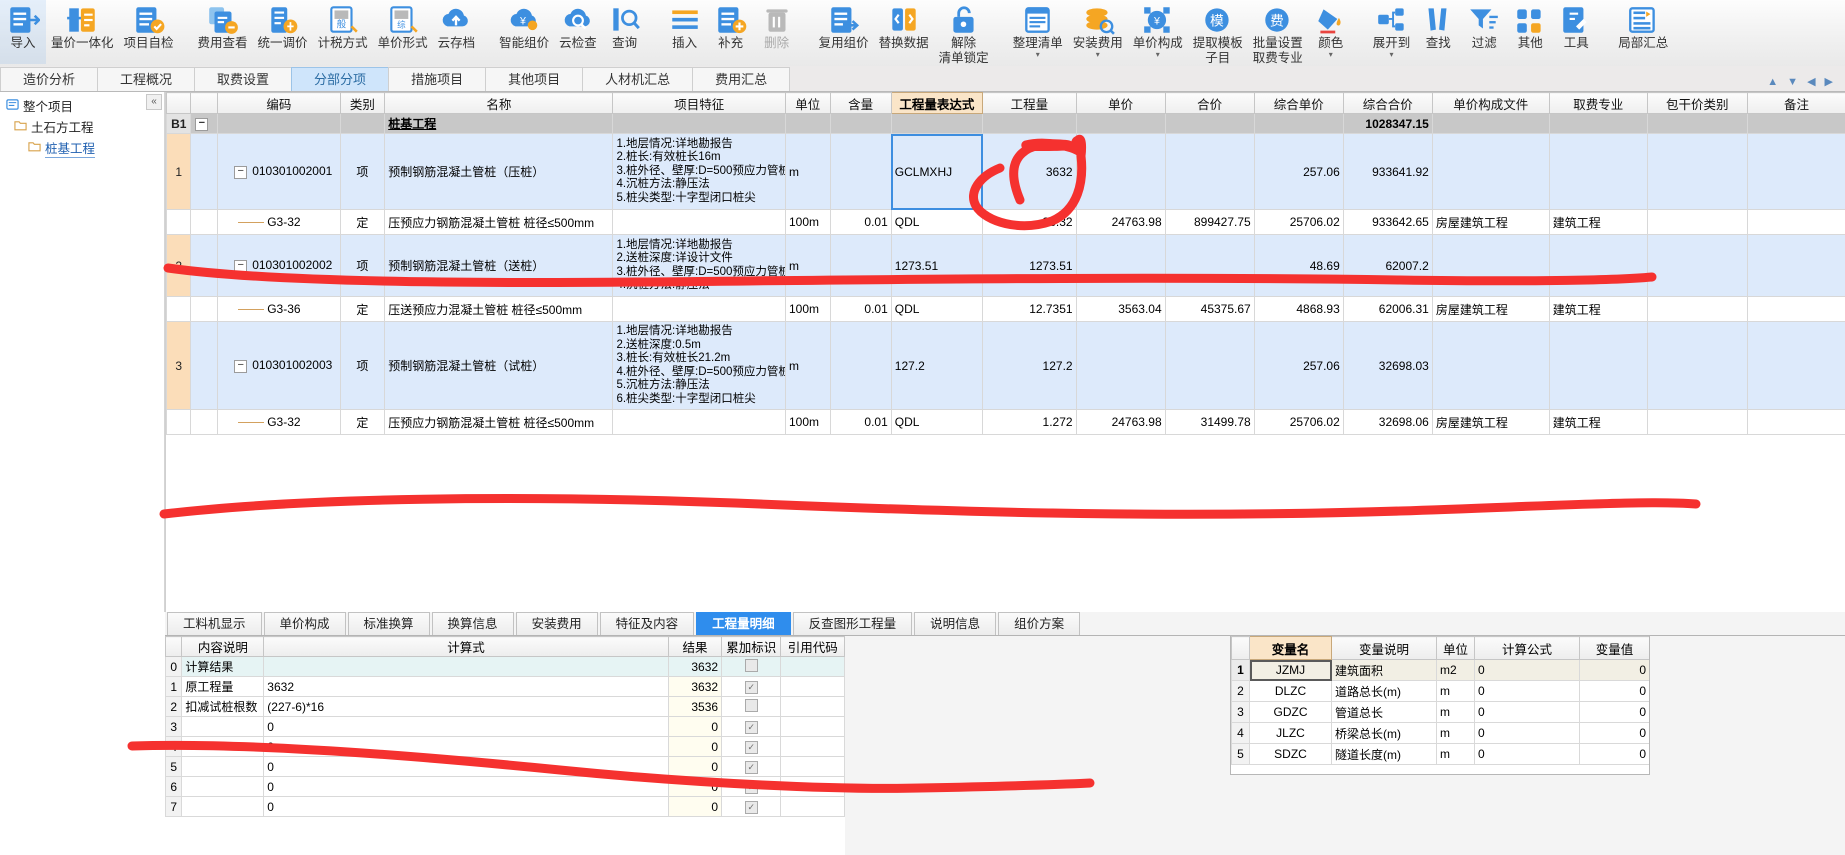  What do you see at coordinates (82, 147) in the screenshot?
I see `tree-node-桩基工程: 桩基工程` at bounding box center [82, 147].